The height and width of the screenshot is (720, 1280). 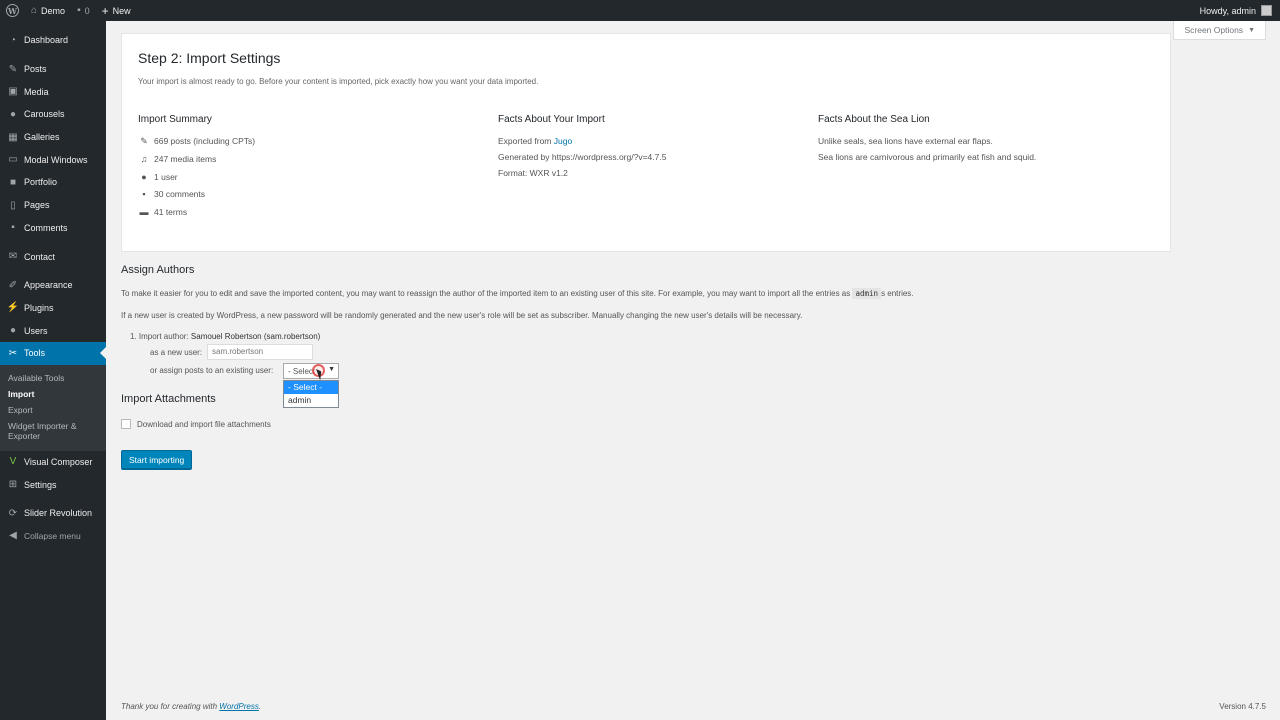 I want to click on existing-user-dropdown: - Select - admin, so click(x=311, y=394).